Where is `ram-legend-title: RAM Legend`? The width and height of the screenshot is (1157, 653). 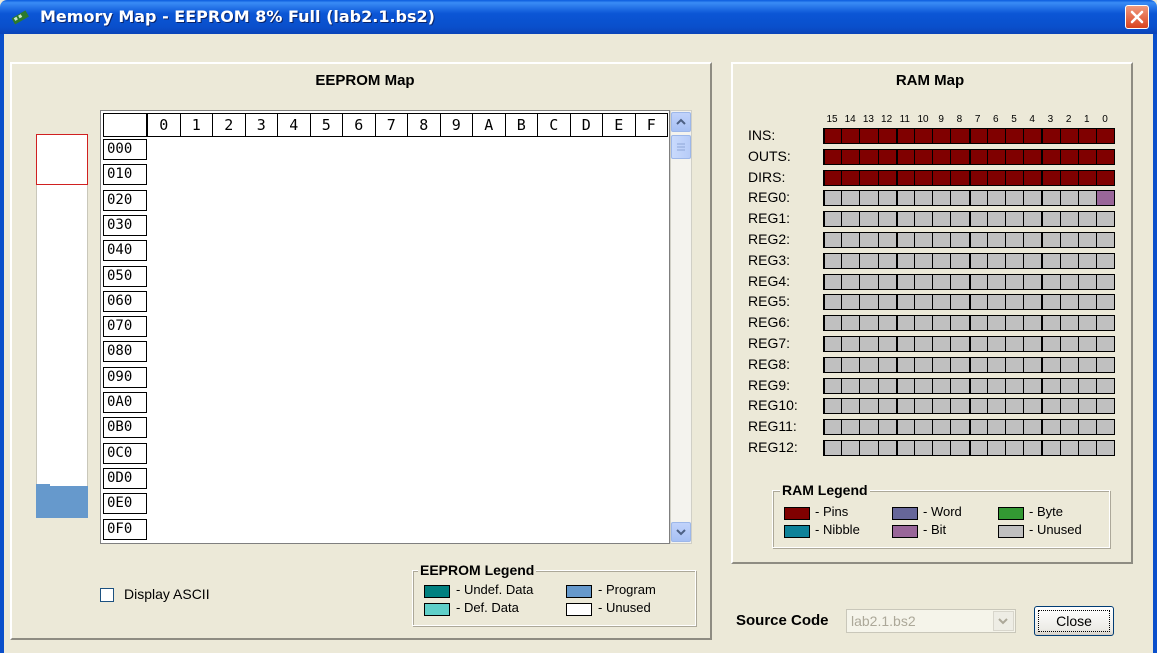 ram-legend-title: RAM Legend is located at coordinates (825, 490).